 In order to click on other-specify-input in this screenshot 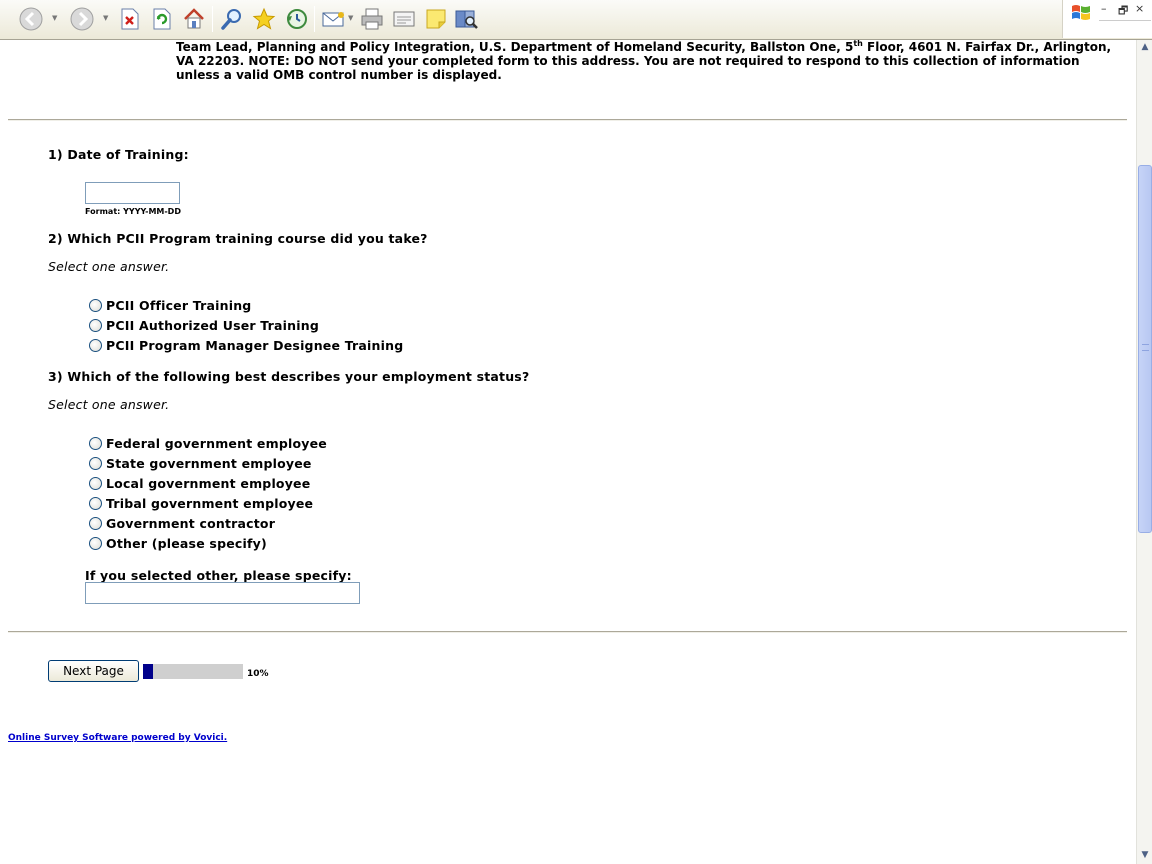, I will do `click(222, 593)`.